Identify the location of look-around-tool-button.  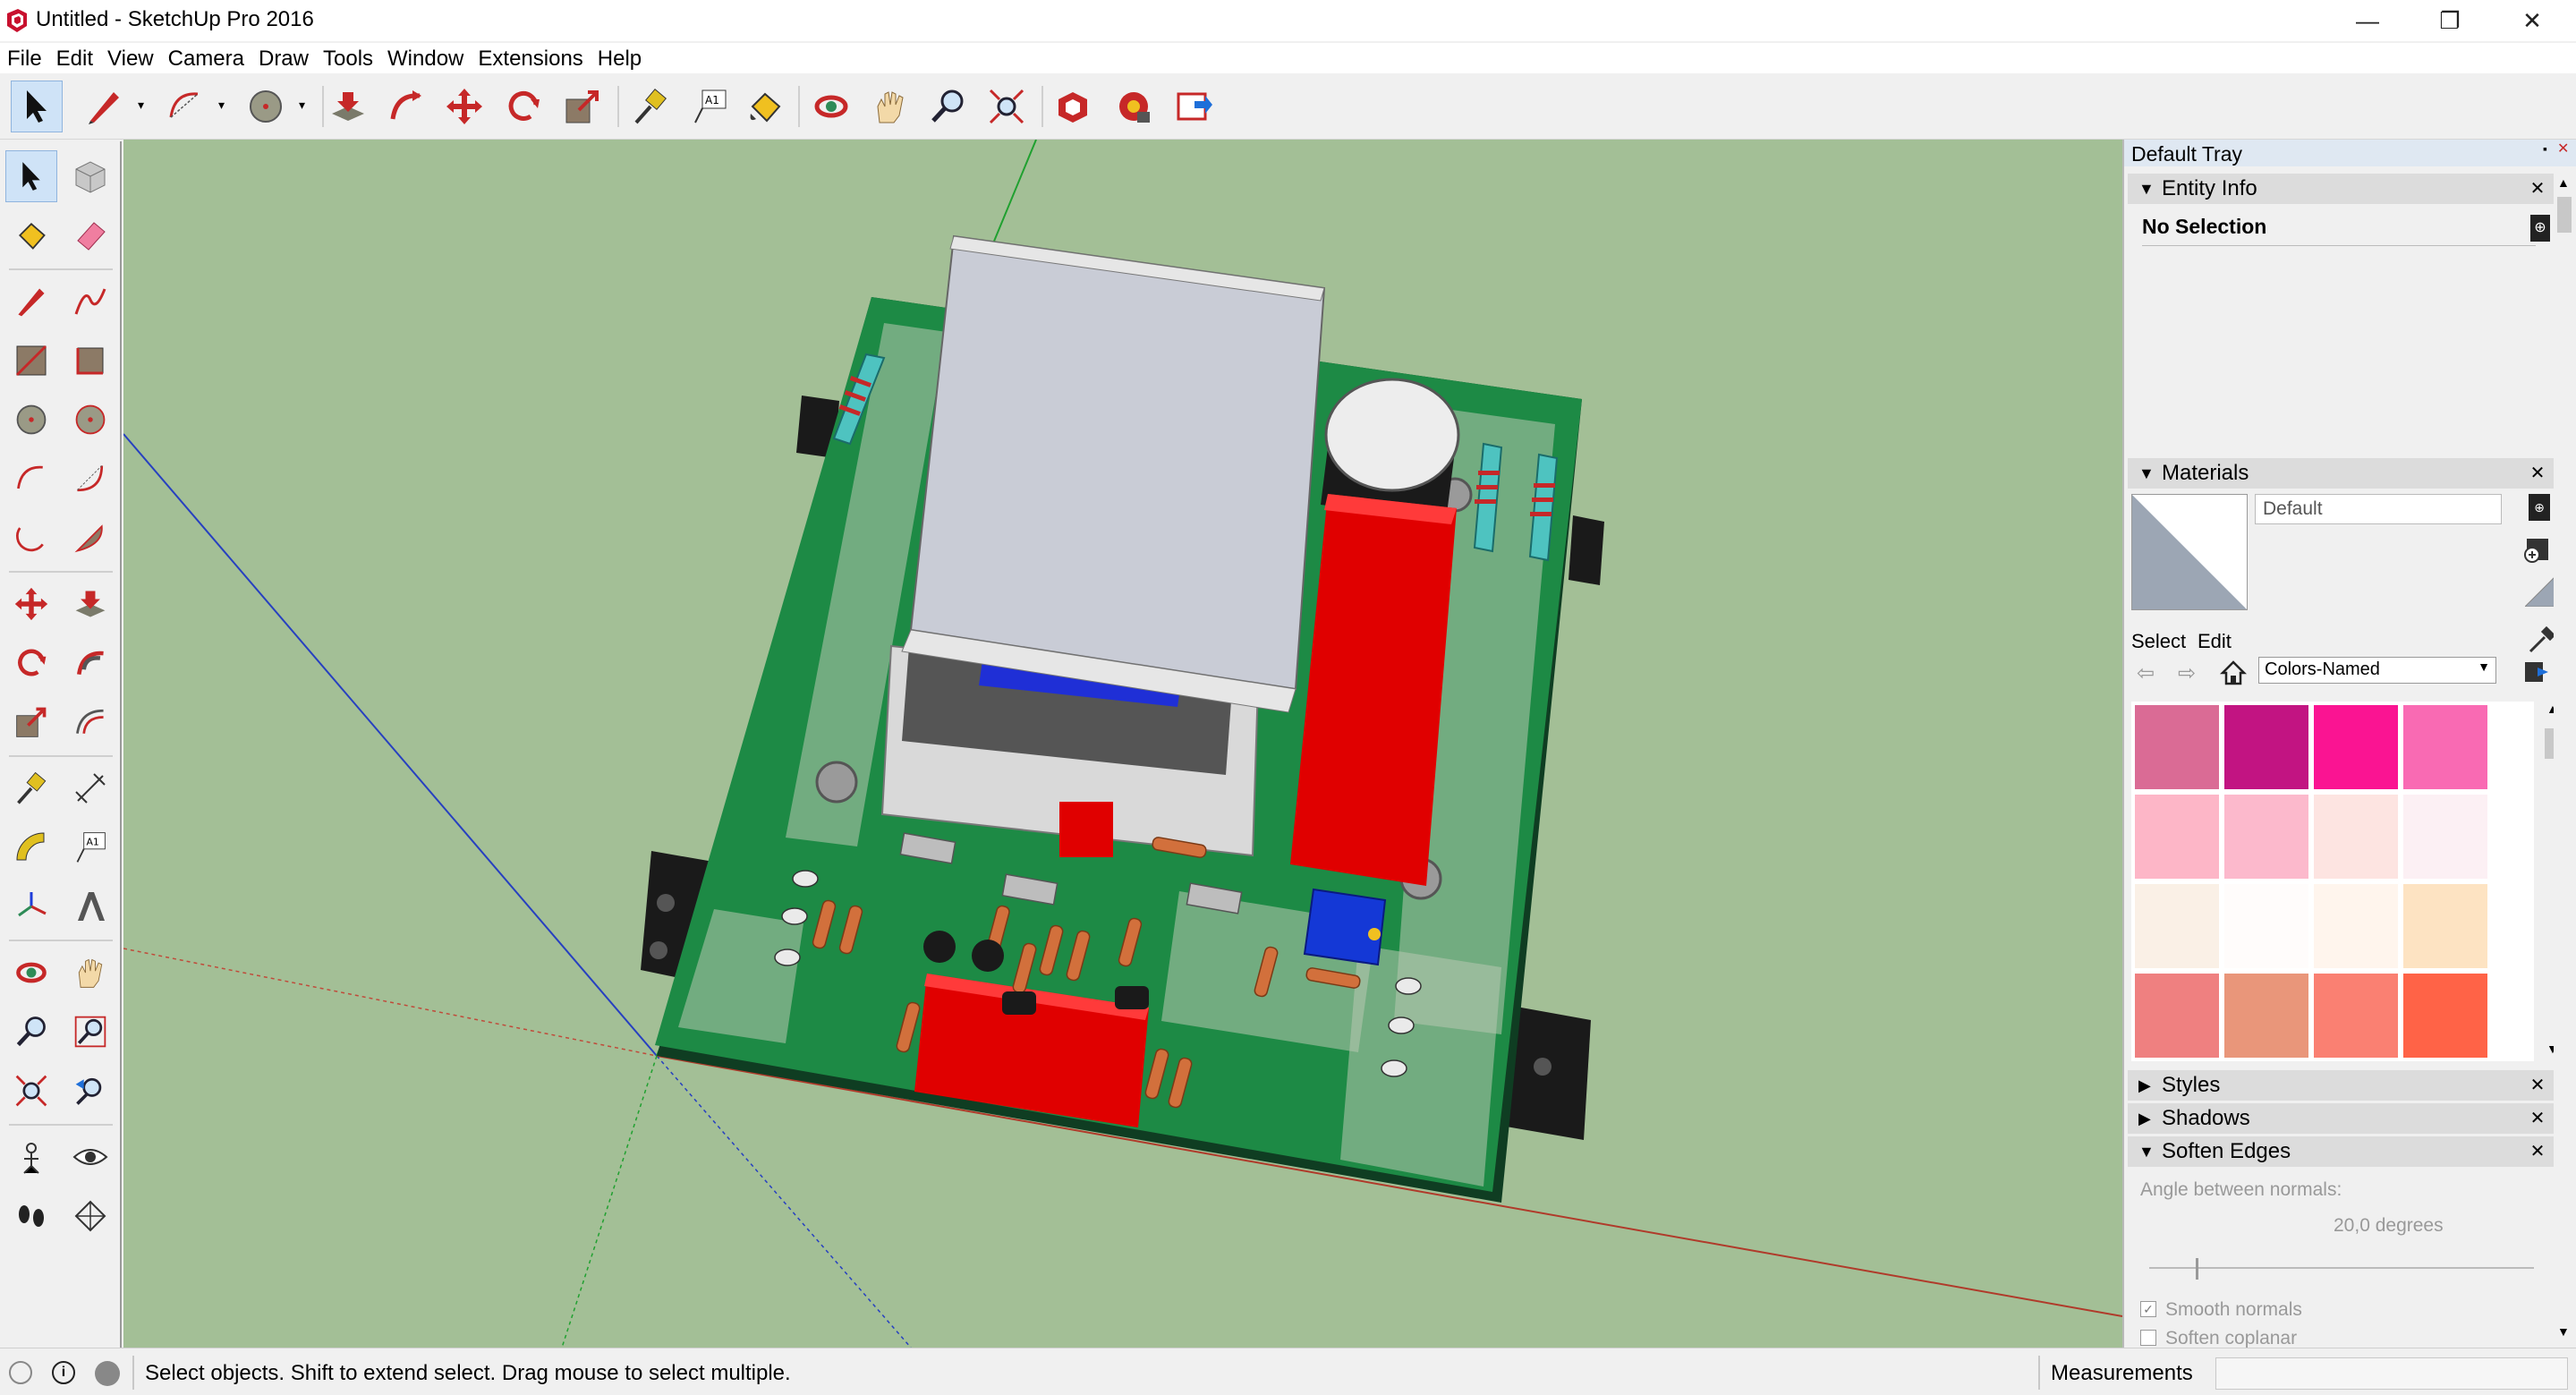
(90, 1157).